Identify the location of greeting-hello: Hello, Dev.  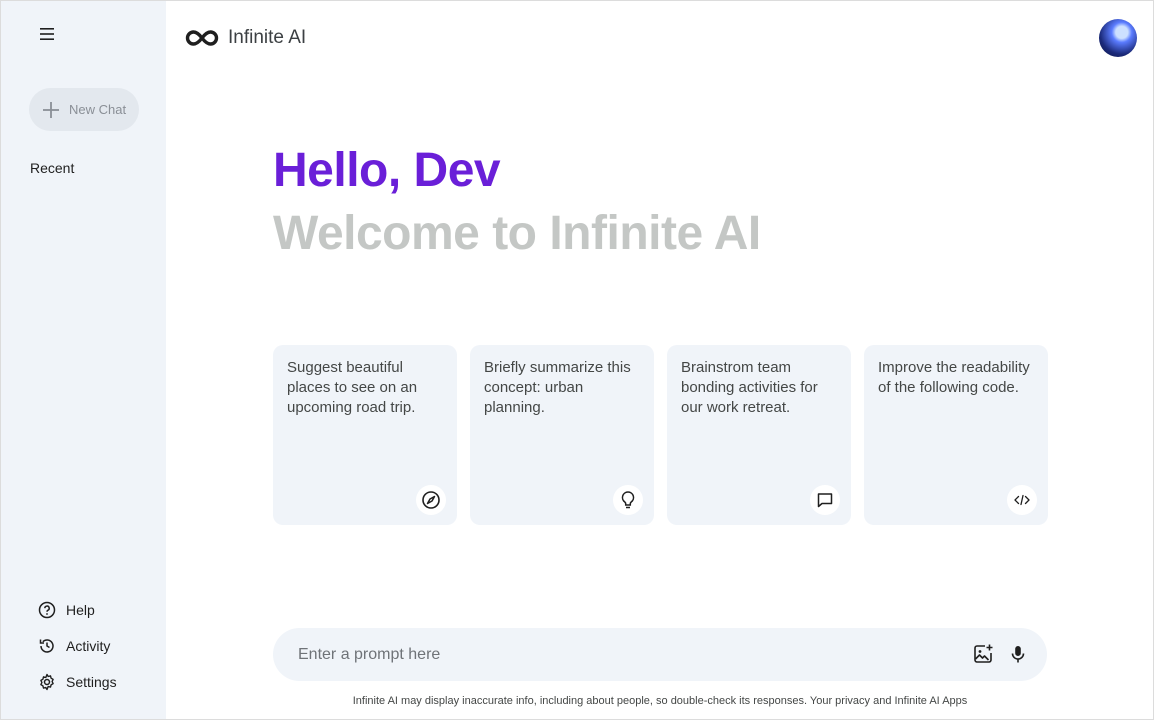
(387, 170).